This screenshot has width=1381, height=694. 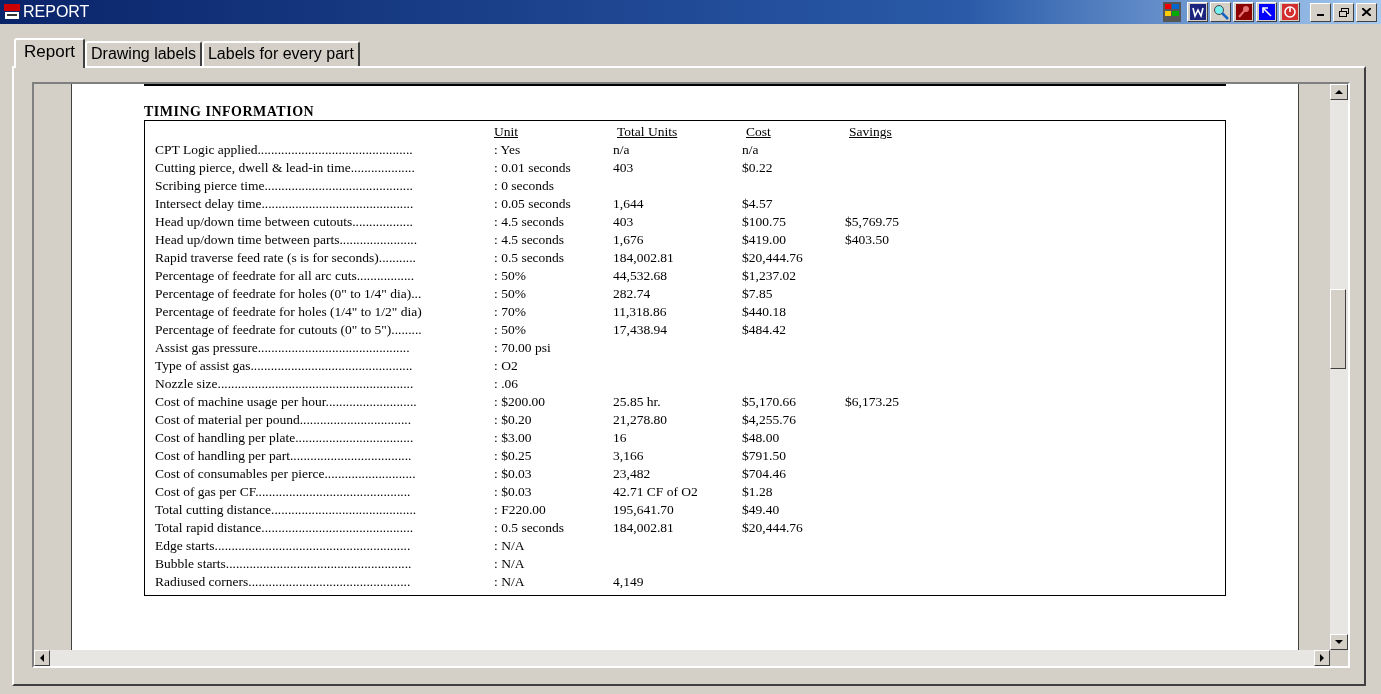 I want to click on horizontal-scrollbar, so click(x=682, y=658).